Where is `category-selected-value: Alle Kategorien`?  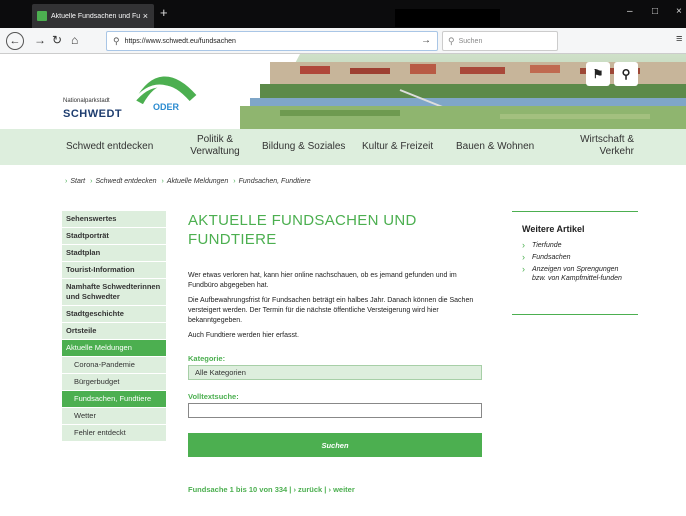 category-selected-value: Alle Kategorien is located at coordinates (220, 372).